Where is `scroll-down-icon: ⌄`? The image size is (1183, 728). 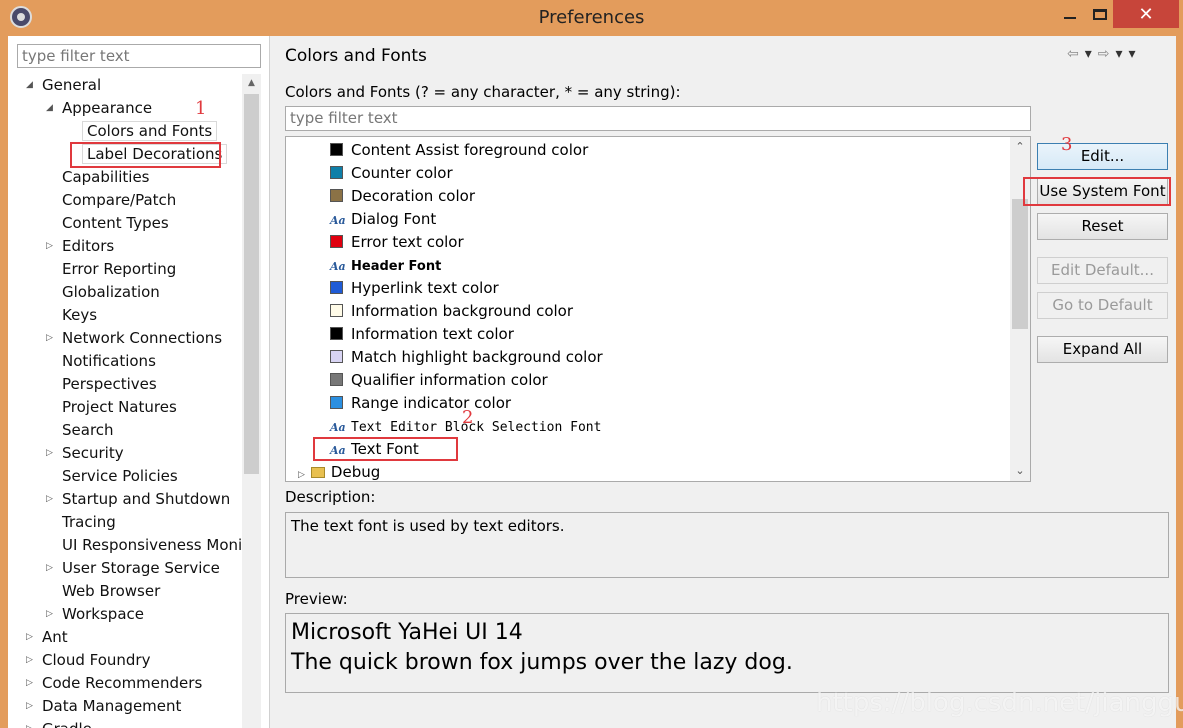 scroll-down-icon: ⌄ is located at coordinates (1020, 471).